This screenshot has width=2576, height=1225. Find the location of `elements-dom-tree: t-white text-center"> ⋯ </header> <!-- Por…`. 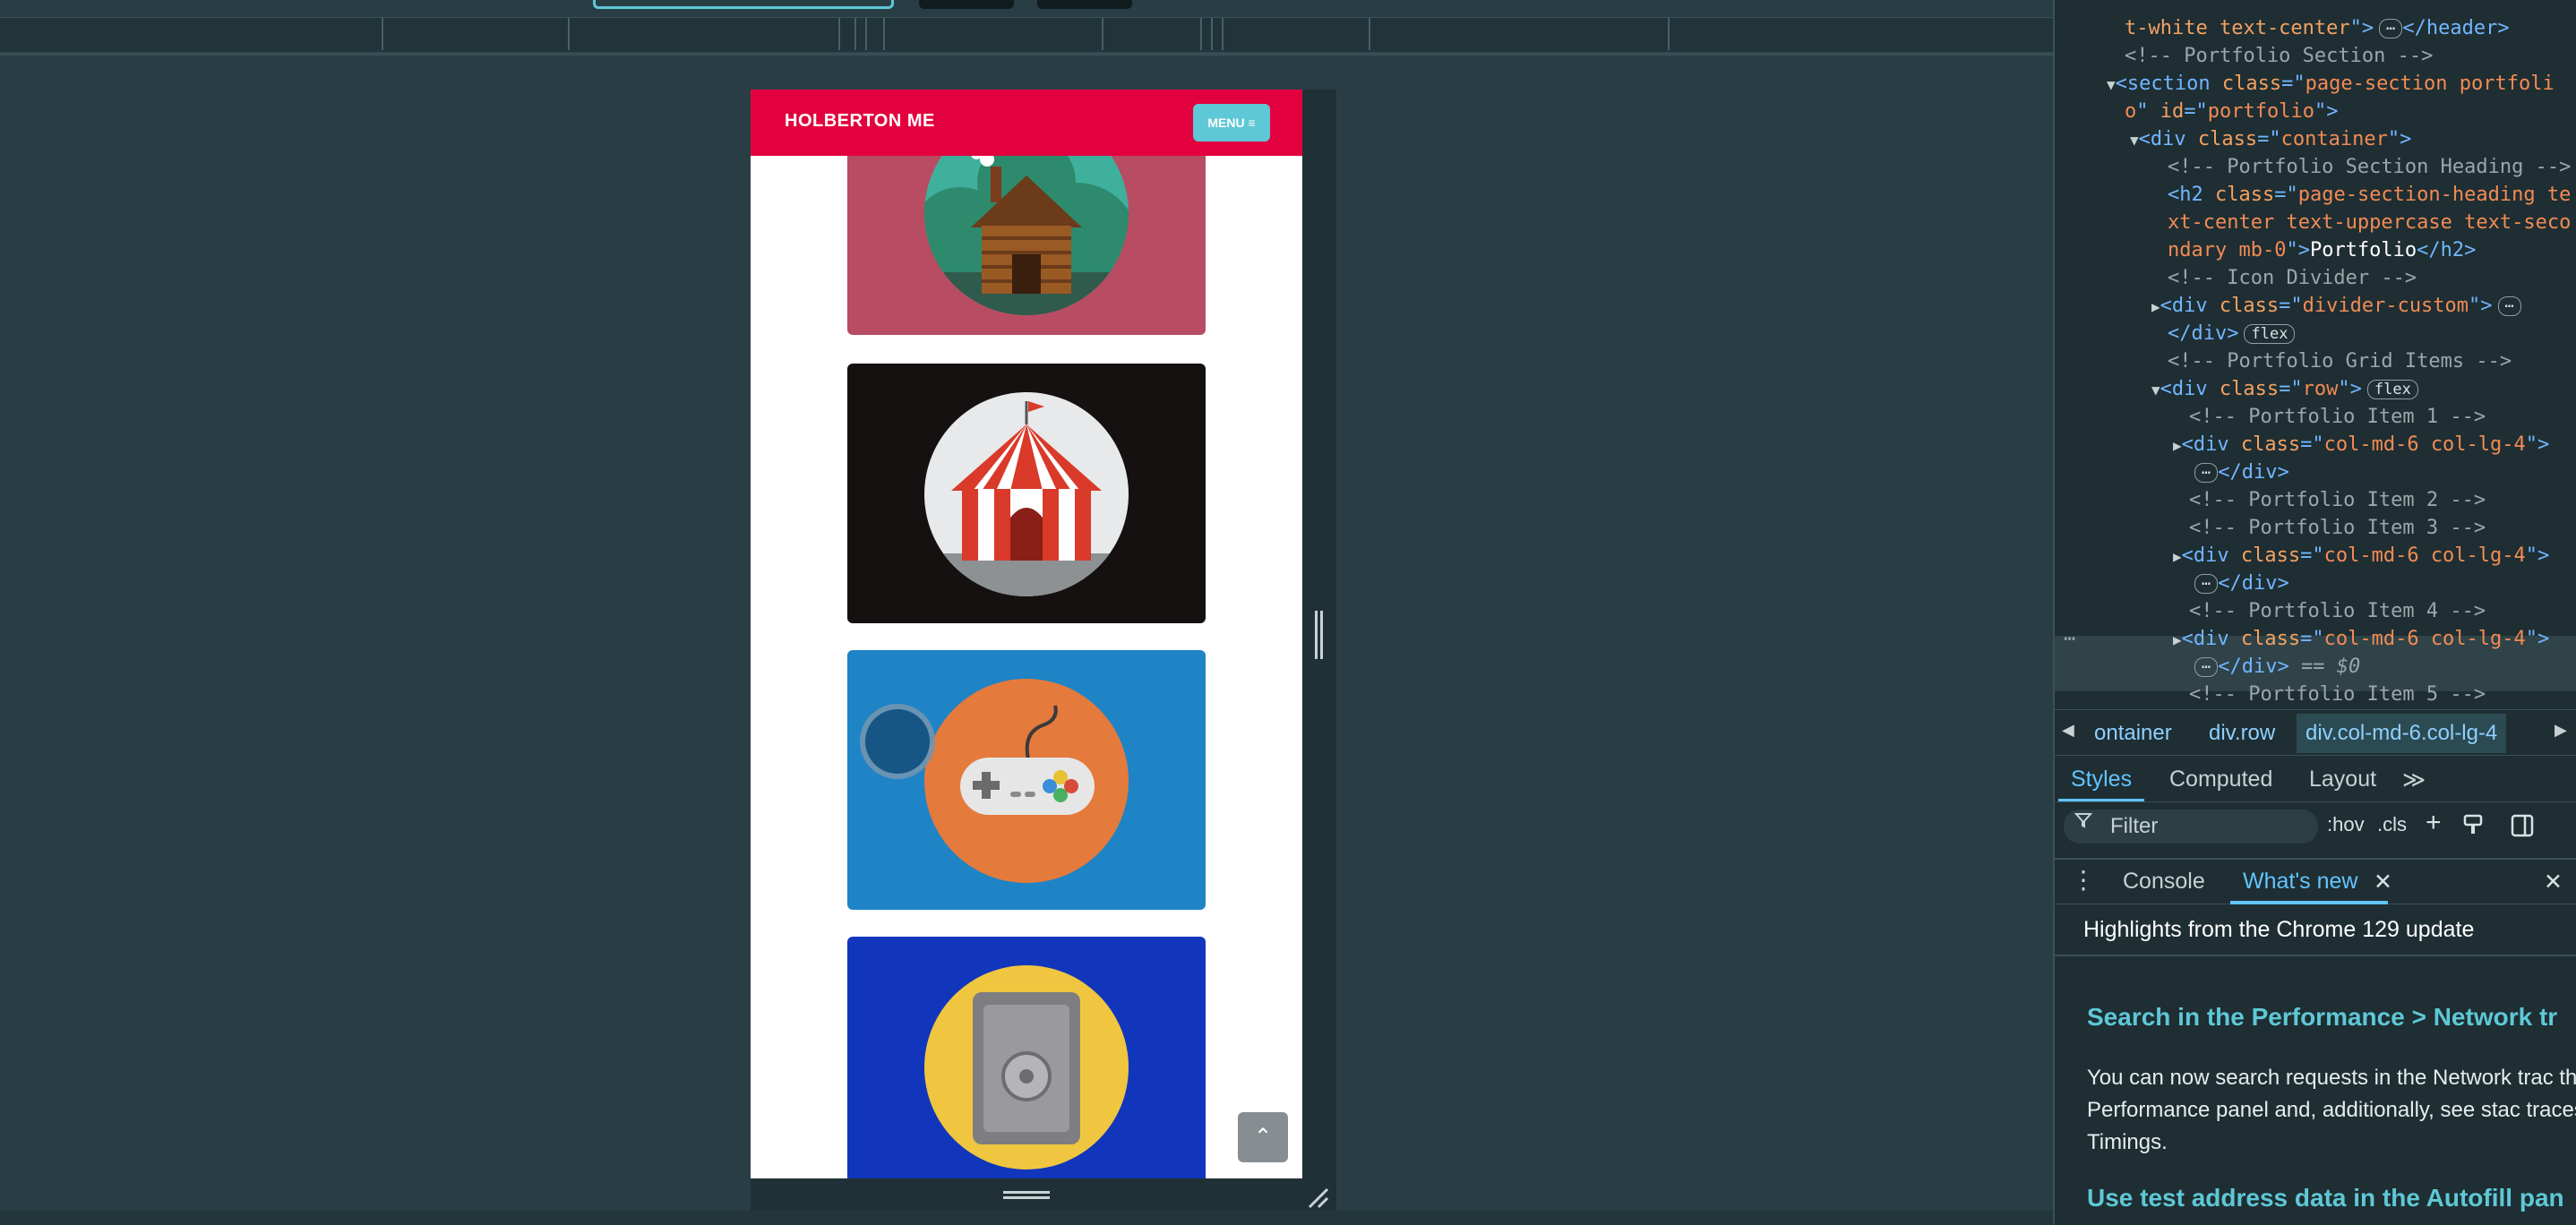

elements-dom-tree: t-white text-center"> ⋯ </header> <!-- Por… is located at coordinates (2315, 362).